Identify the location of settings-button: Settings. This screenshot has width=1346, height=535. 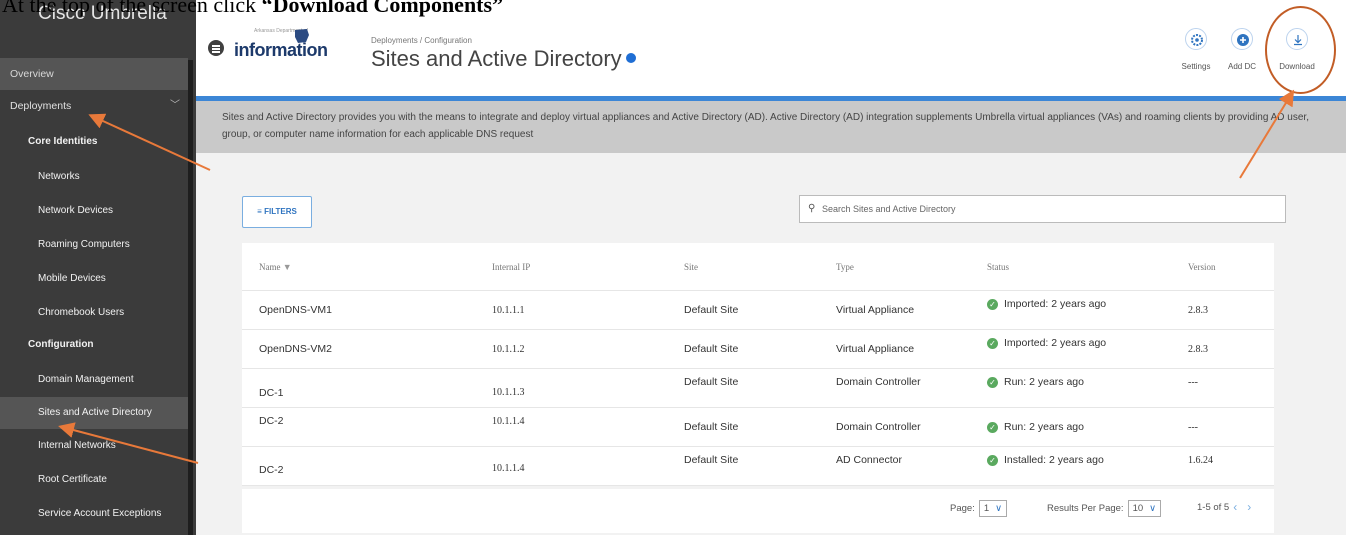
(1196, 49).